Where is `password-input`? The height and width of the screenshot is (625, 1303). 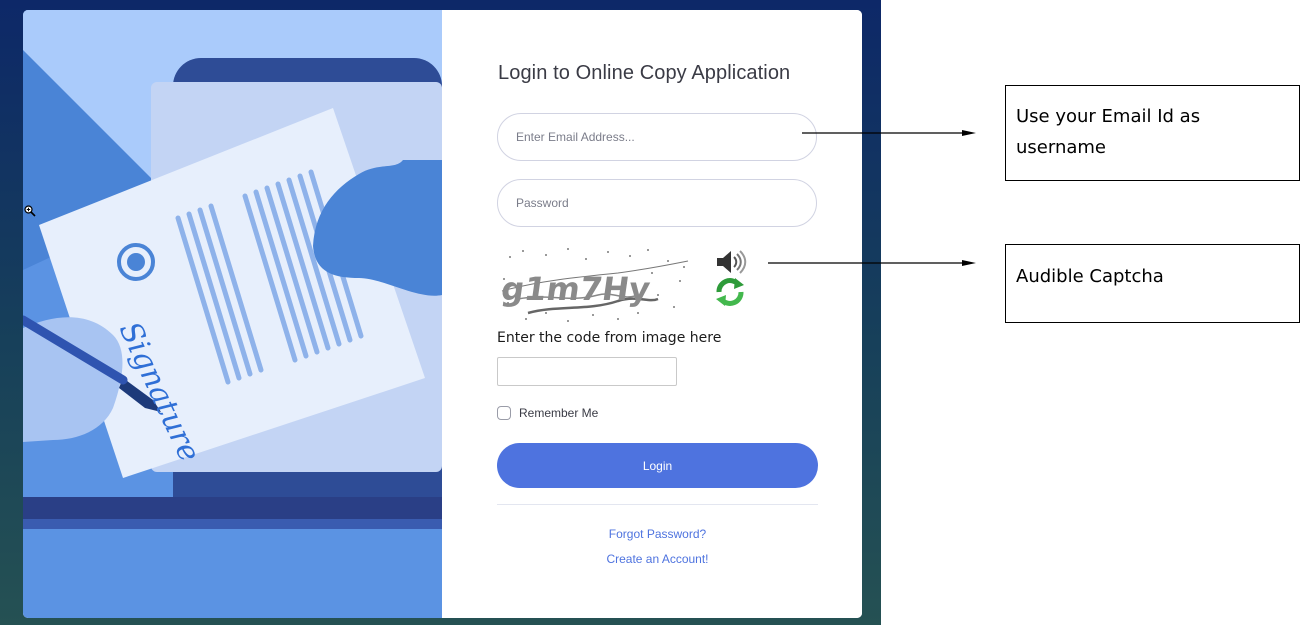
password-input is located at coordinates (657, 203).